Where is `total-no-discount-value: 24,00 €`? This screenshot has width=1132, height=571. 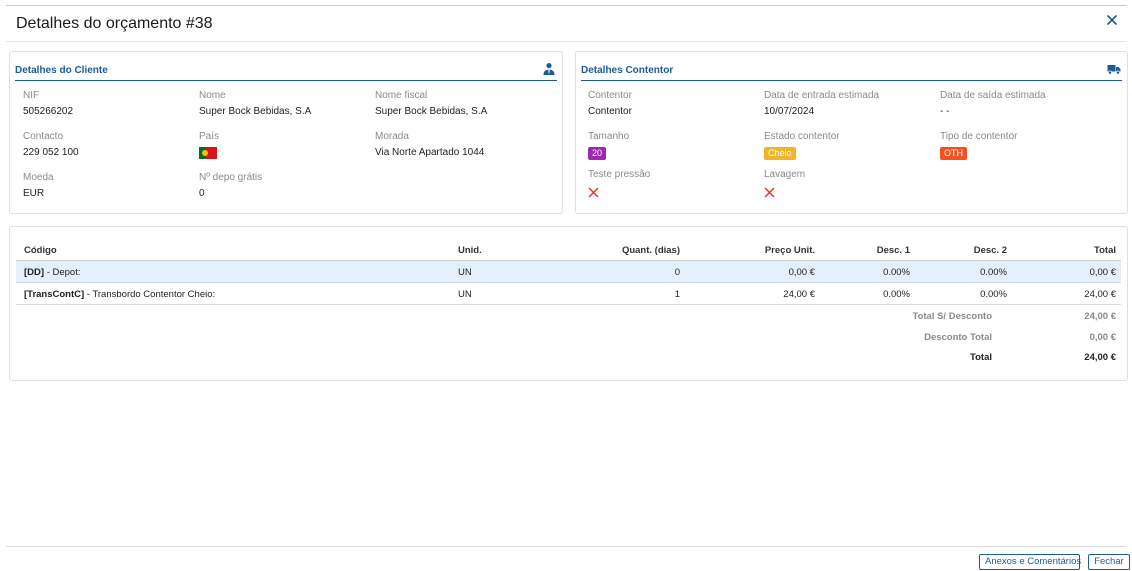
total-no-discount-value: 24,00 € is located at coordinates (1100, 316).